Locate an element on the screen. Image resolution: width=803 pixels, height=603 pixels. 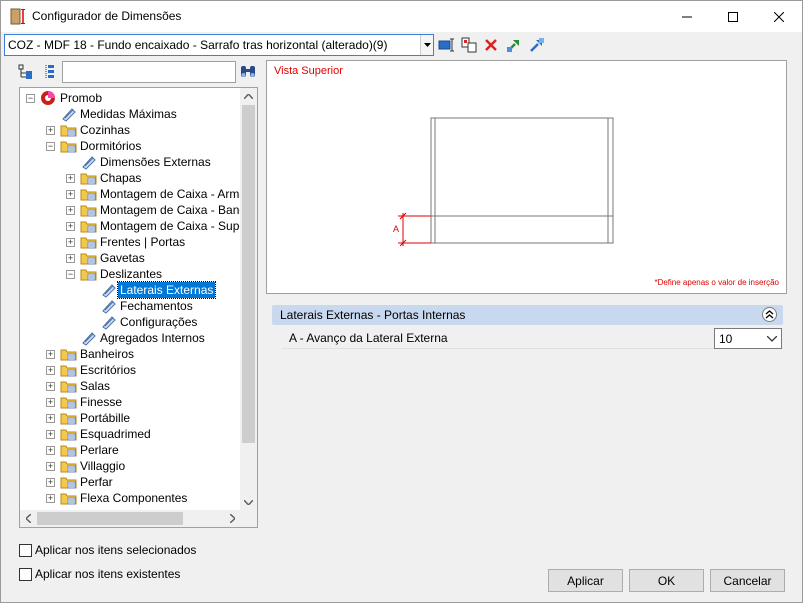
property-value-select: 10 is located at coordinates (748, 338).